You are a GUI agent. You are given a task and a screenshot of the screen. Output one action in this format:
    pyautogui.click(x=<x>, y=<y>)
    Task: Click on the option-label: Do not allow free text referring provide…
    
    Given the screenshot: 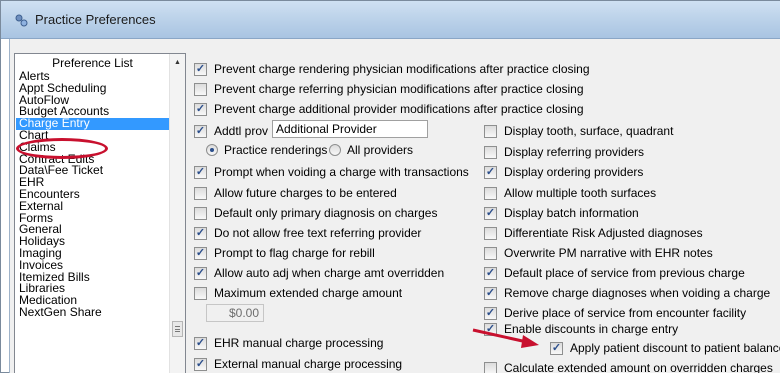 What is the action you would take?
    pyautogui.click(x=318, y=233)
    